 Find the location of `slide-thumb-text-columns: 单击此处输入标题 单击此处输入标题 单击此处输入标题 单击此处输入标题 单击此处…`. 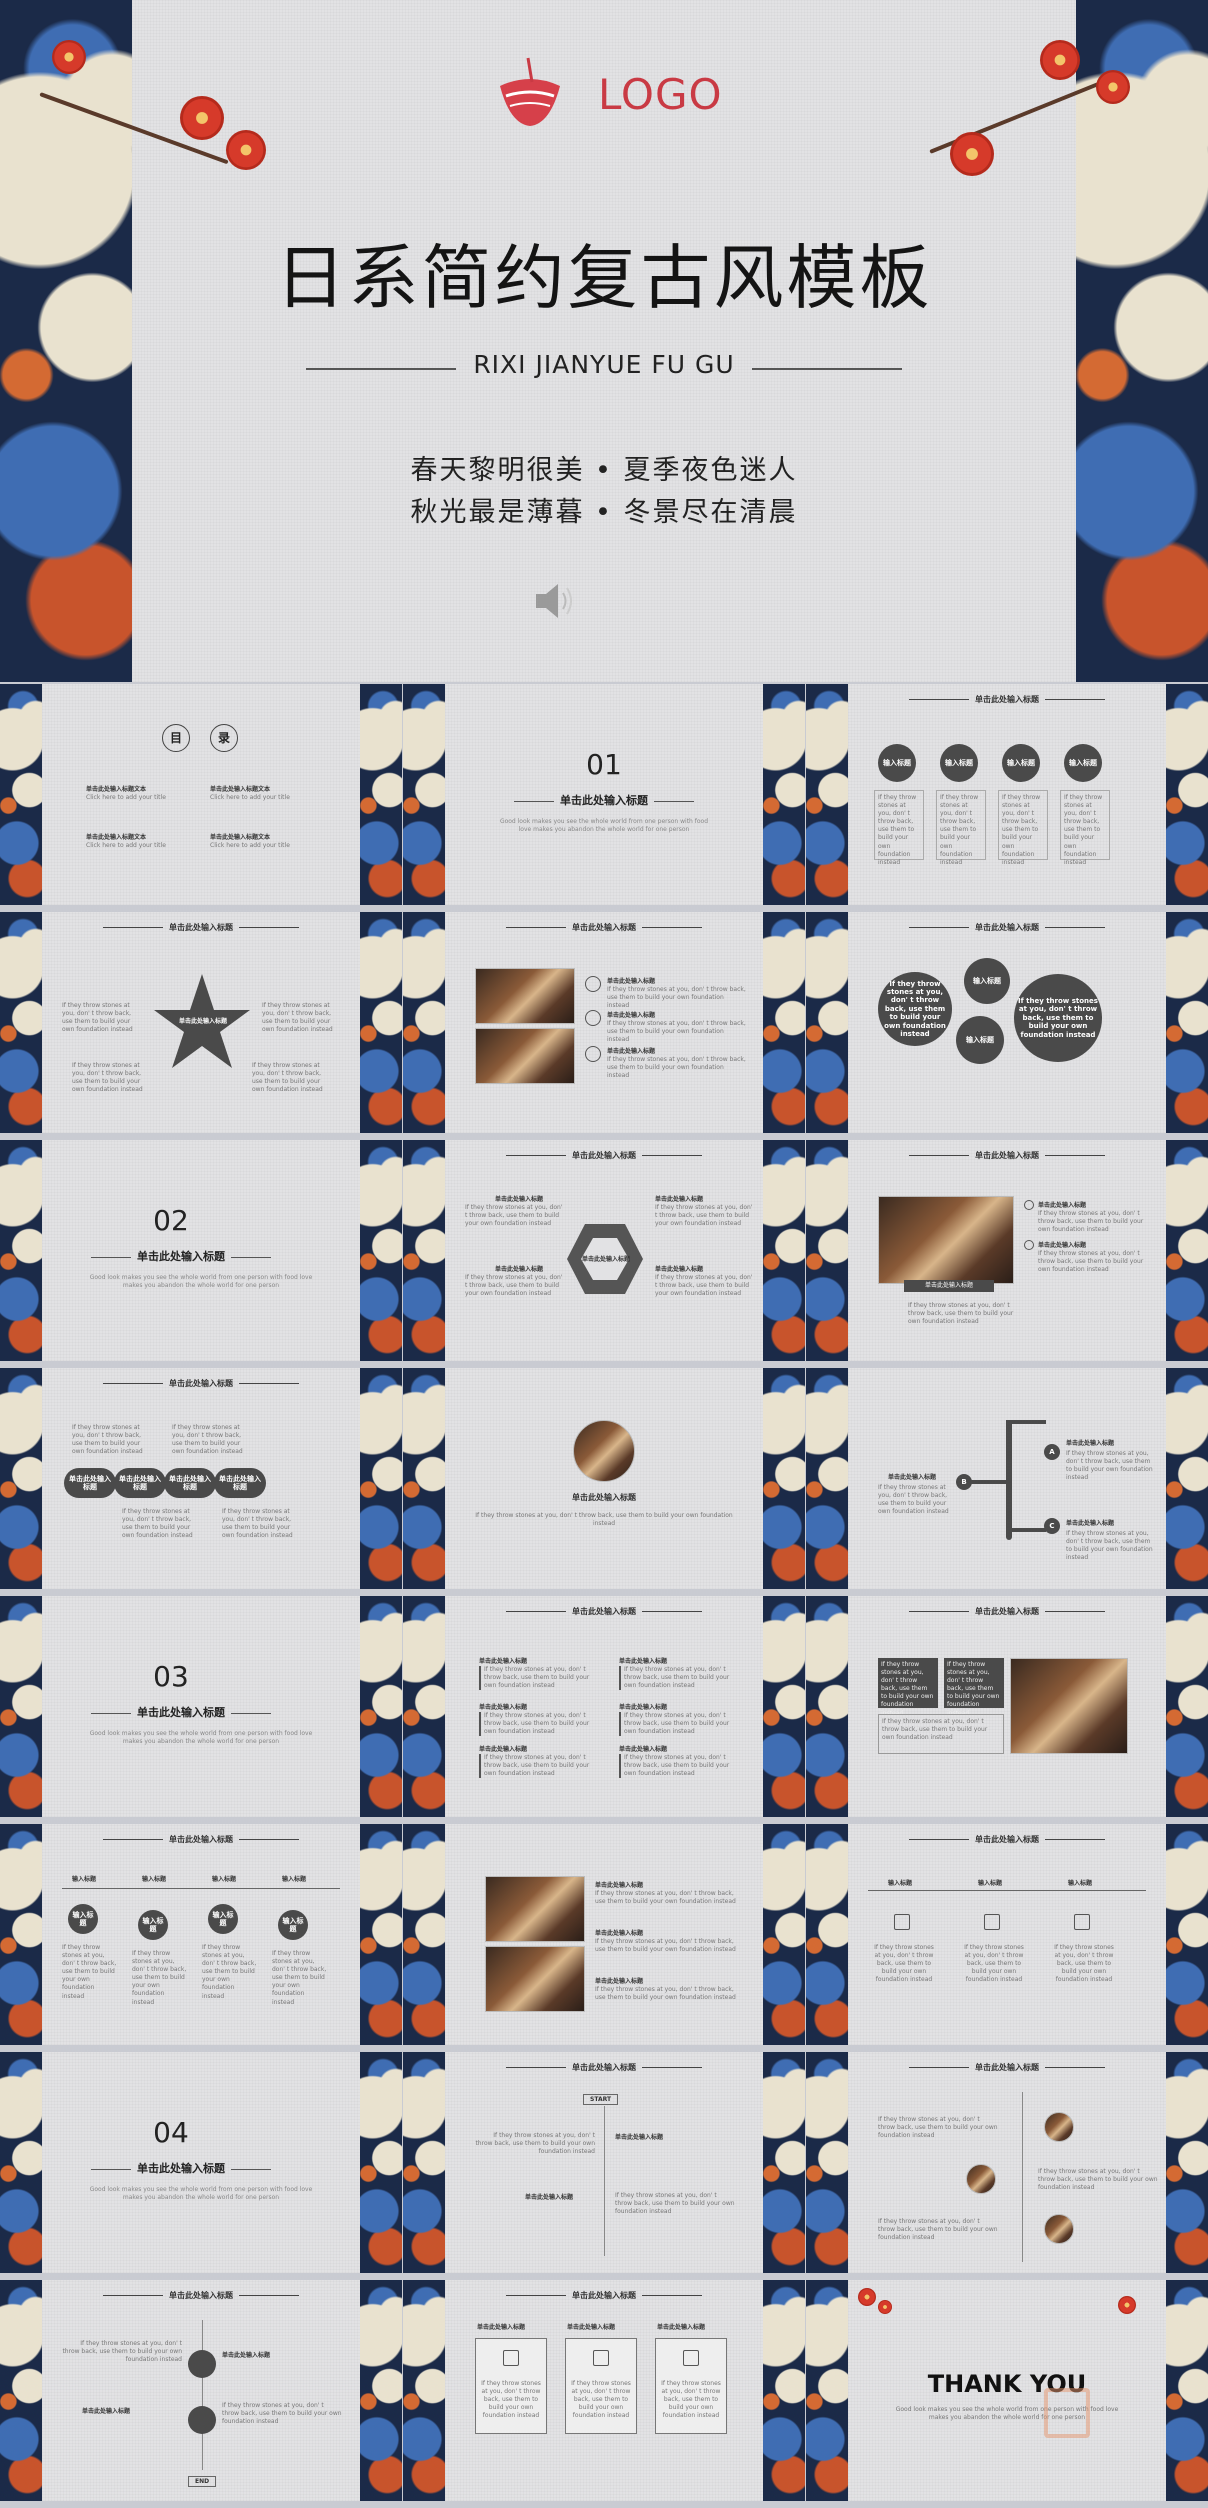

slide-thumb-text-columns: 单击此处输入标题 单击此处输入标题 单击此处输入标题 单击此处输入标题 单击此处… is located at coordinates (604, 1706).